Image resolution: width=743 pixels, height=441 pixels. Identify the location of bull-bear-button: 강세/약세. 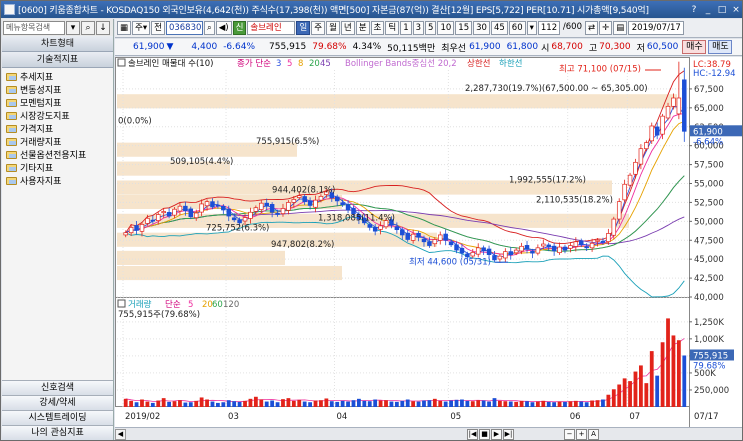
(57, 402).